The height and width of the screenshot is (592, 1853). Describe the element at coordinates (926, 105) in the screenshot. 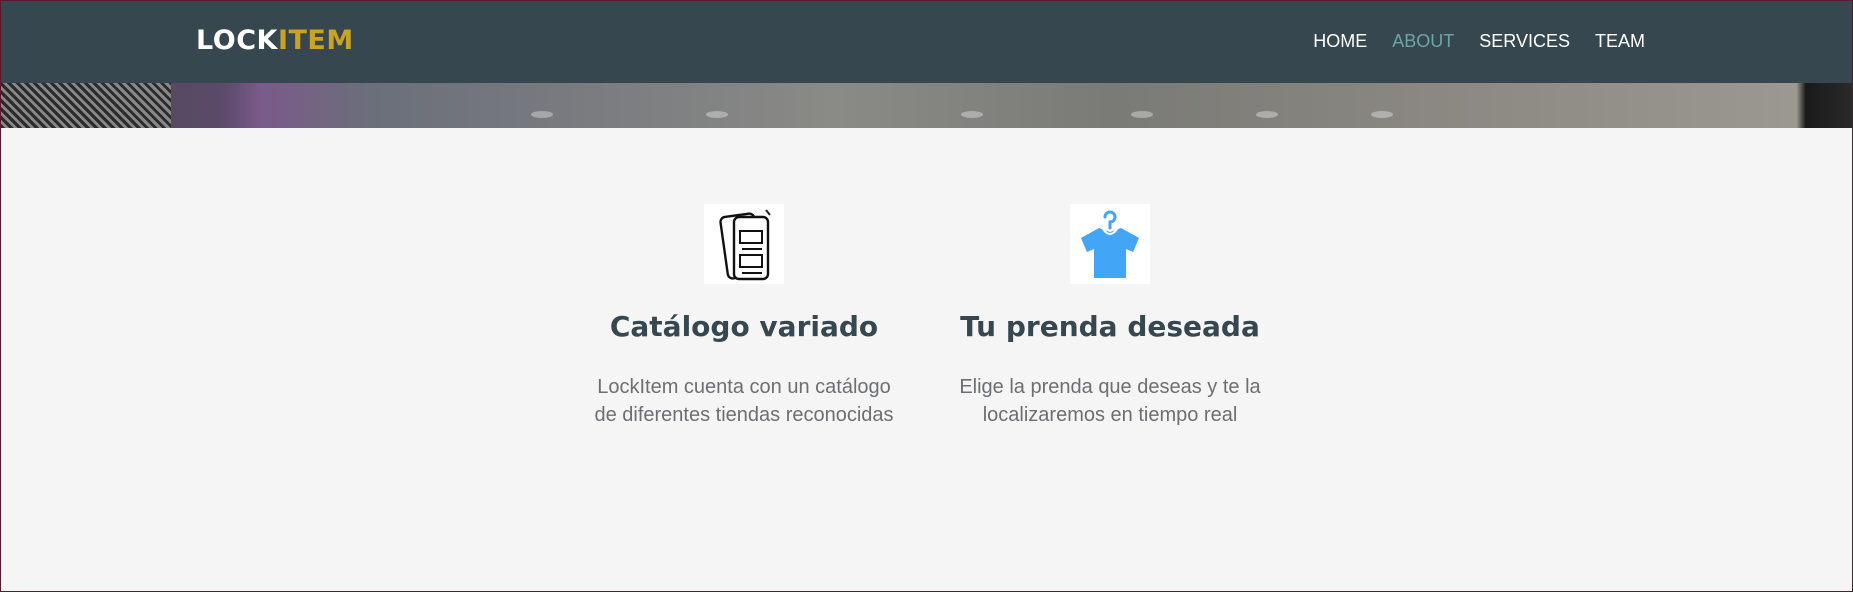

I see `hero-image-strip` at that location.